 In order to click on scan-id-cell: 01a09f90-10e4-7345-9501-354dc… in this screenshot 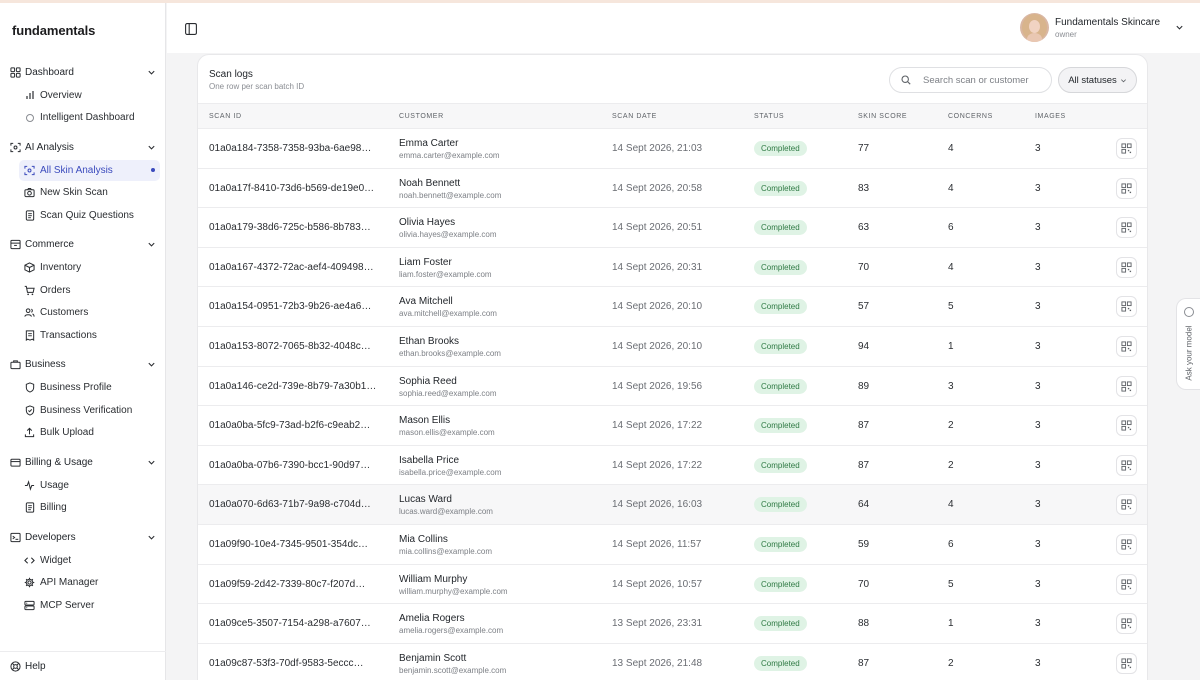, I will do `click(289, 544)`.